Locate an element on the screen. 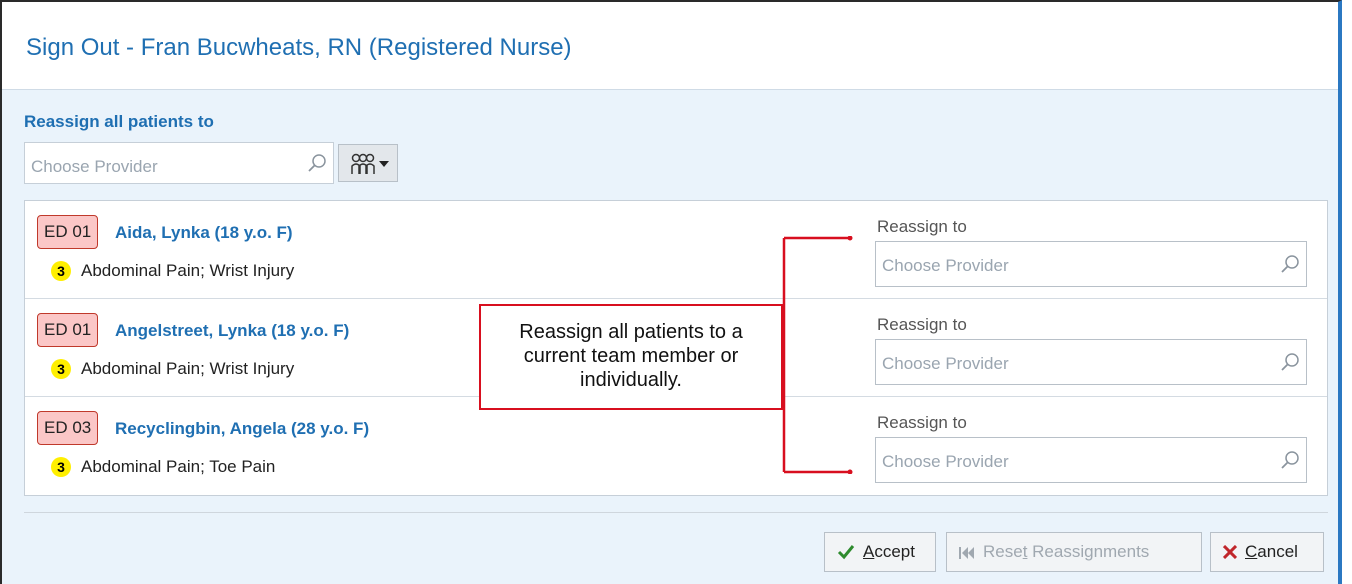 This screenshot has width=1352, height=584. team-select-button is located at coordinates (368, 163).